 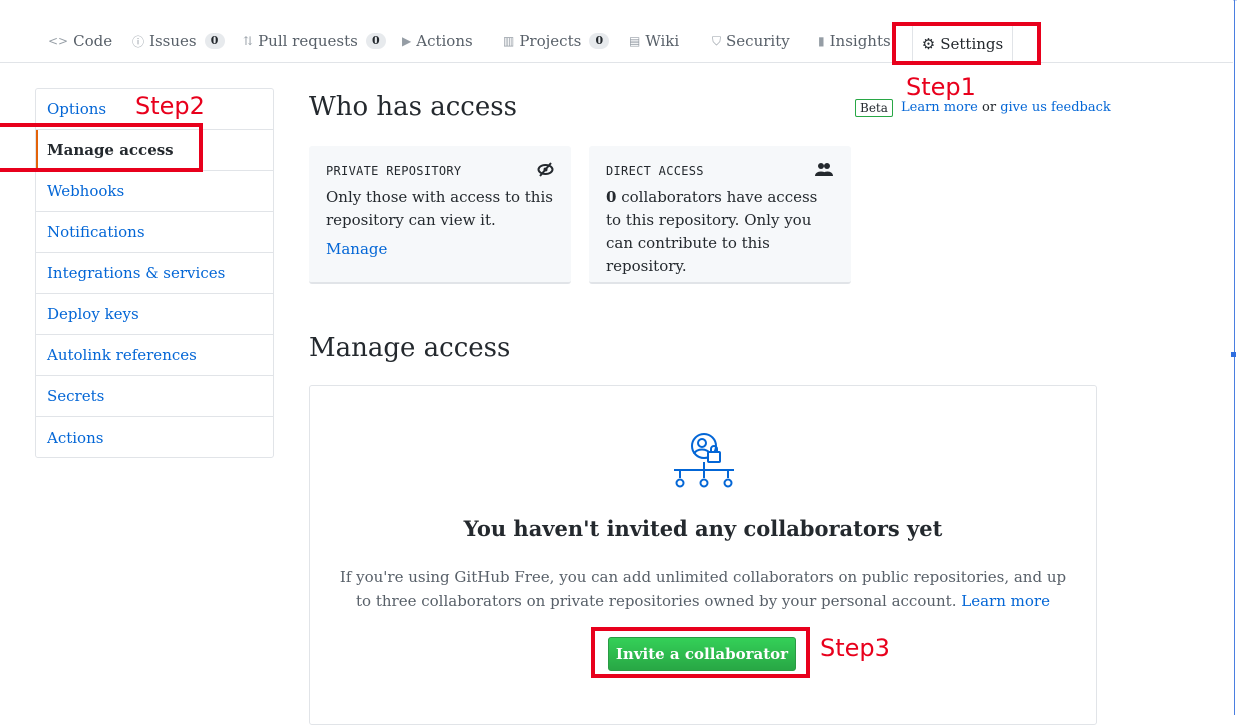 What do you see at coordinates (874, 108) in the screenshot?
I see `beta-badge: Beta` at bounding box center [874, 108].